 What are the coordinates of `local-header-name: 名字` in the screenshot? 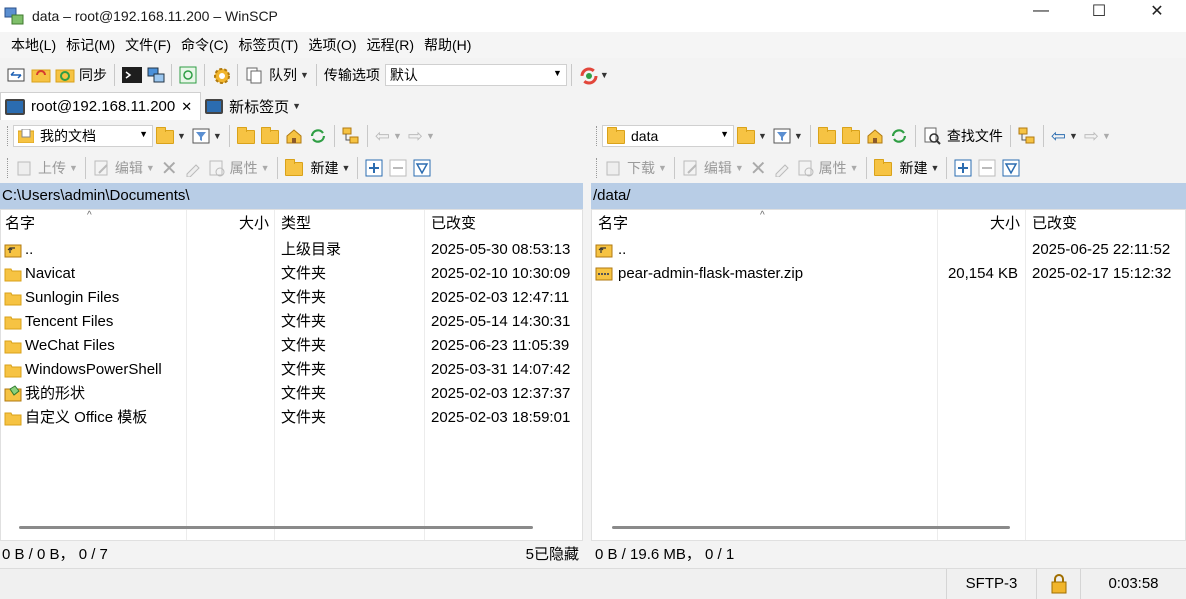 It's located at (20, 224).